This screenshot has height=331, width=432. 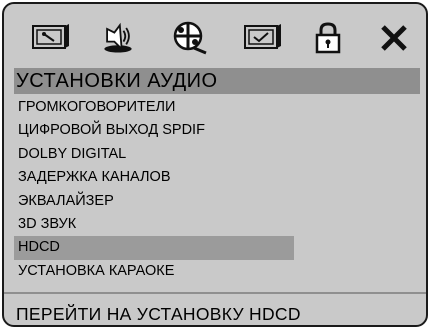 What do you see at coordinates (118, 38) in the screenshot?
I see `speaker-audio-icon` at bounding box center [118, 38].